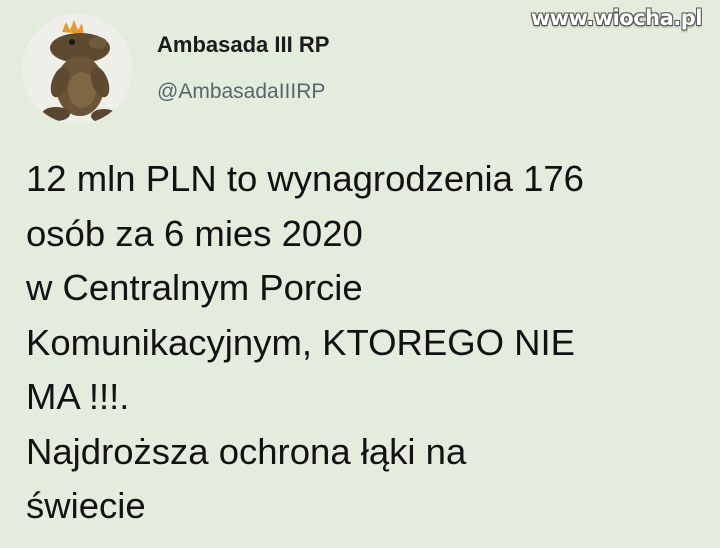 The width and height of the screenshot is (720, 548). I want to click on tweet-text-line: w Centralnym Porcie, so click(194, 287).